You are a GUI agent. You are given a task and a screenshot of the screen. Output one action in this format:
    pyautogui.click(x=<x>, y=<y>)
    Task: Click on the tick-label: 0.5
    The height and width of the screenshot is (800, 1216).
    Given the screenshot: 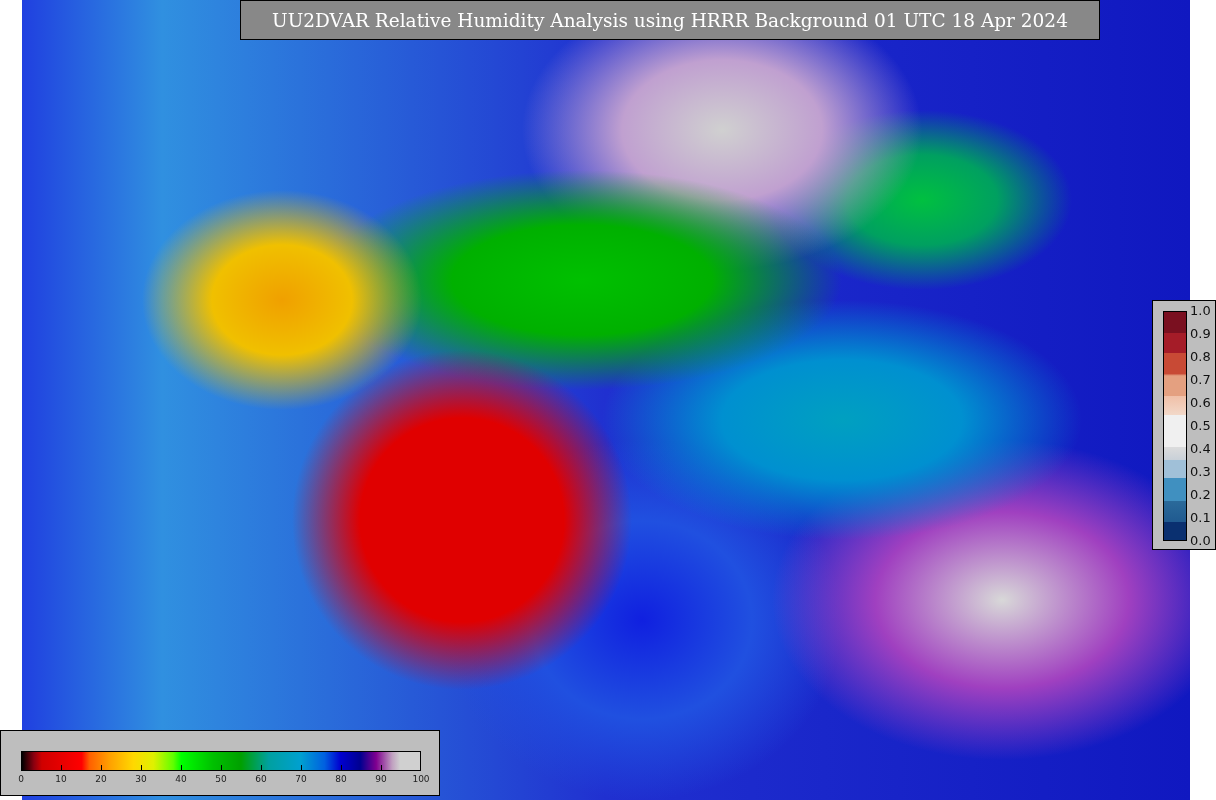 What is the action you would take?
    pyautogui.click(x=1200, y=426)
    